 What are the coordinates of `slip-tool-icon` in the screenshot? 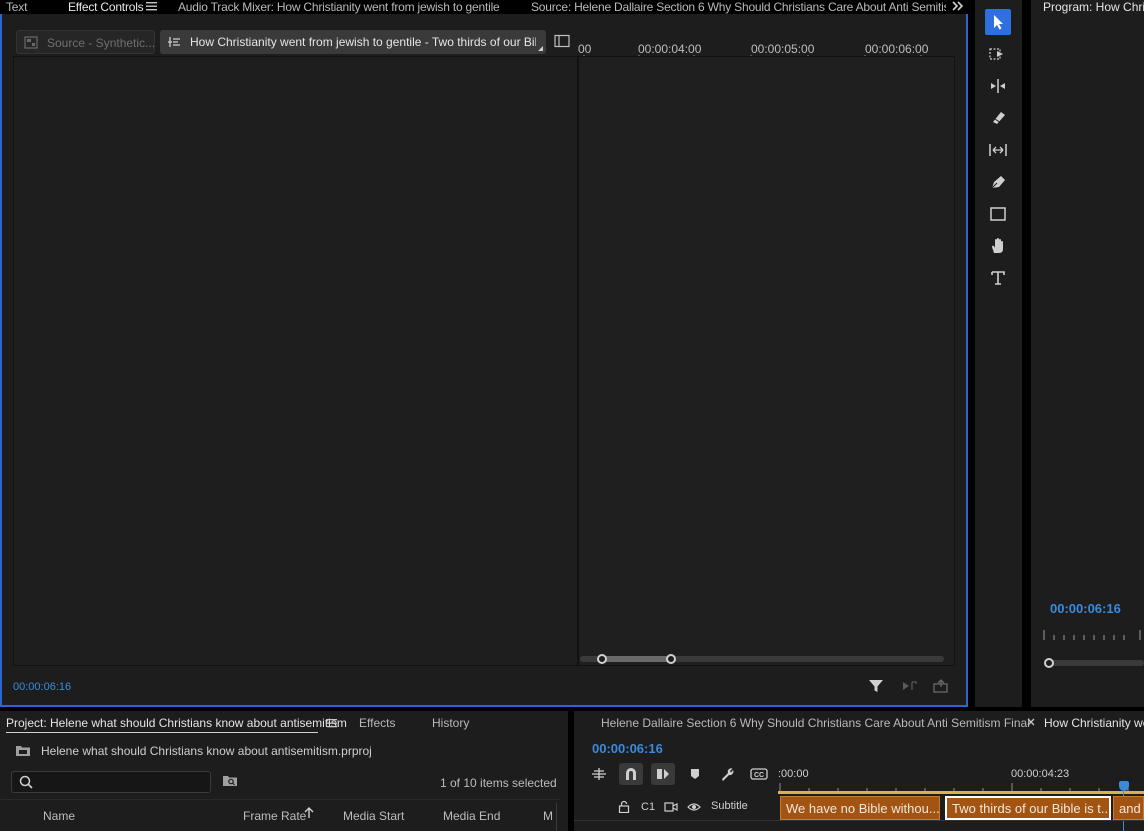 It's located at (998, 150).